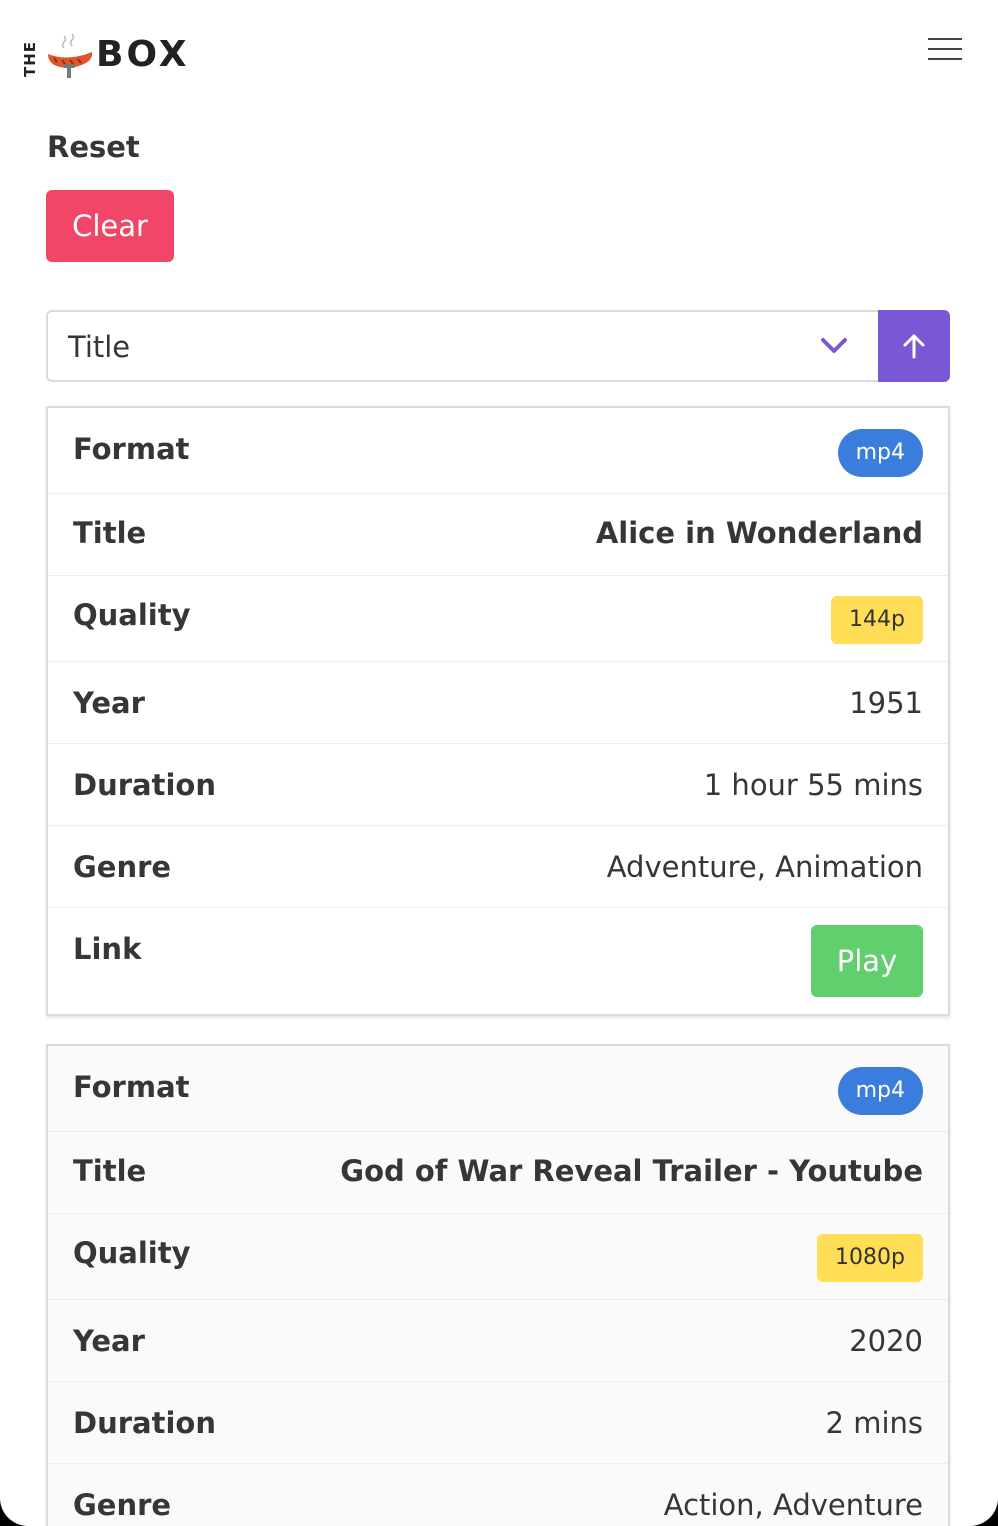 The image size is (998, 1526). I want to click on logo-box-text: BOX, so click(143, 54).